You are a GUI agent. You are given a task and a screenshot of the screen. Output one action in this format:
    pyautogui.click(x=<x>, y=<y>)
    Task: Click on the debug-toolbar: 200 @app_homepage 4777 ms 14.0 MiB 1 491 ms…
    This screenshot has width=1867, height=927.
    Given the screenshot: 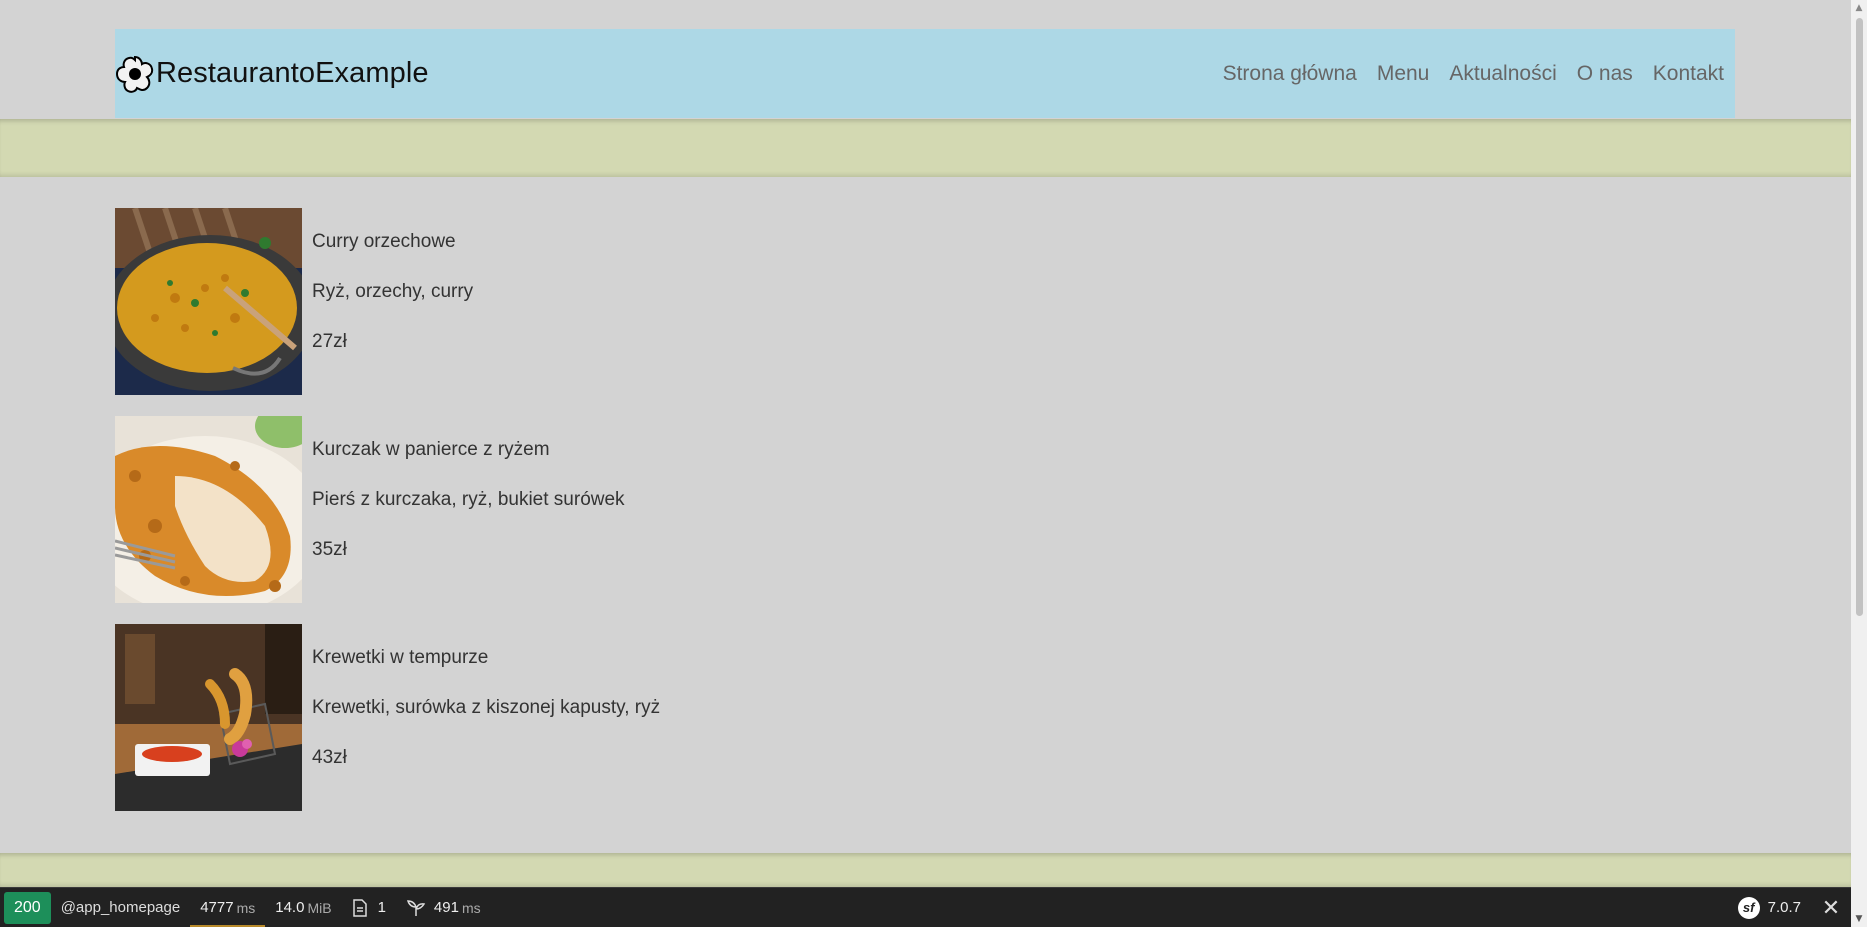 What is the action you would take?
    pyautogui.click(x=925, y=907)
    